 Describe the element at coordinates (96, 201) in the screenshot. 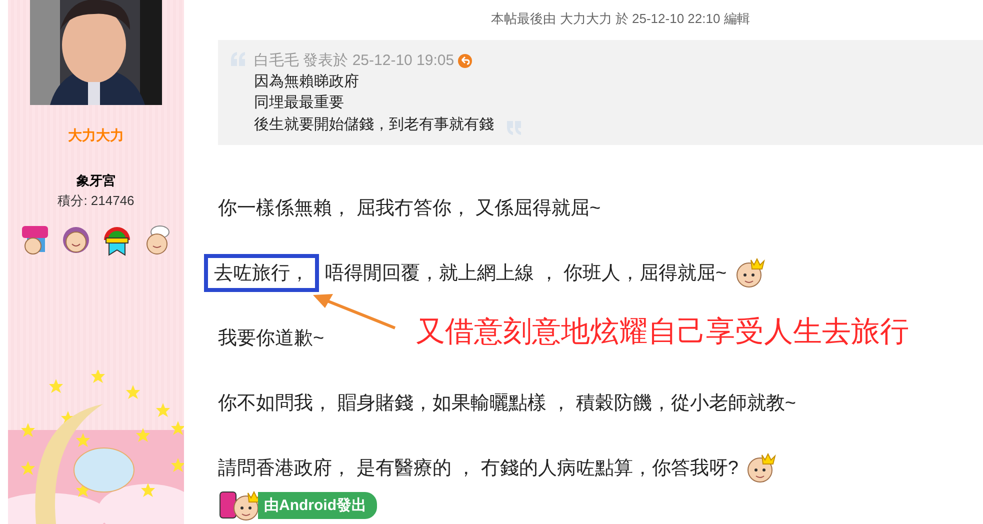

I see `points-text: 積分: 214746` at that location.